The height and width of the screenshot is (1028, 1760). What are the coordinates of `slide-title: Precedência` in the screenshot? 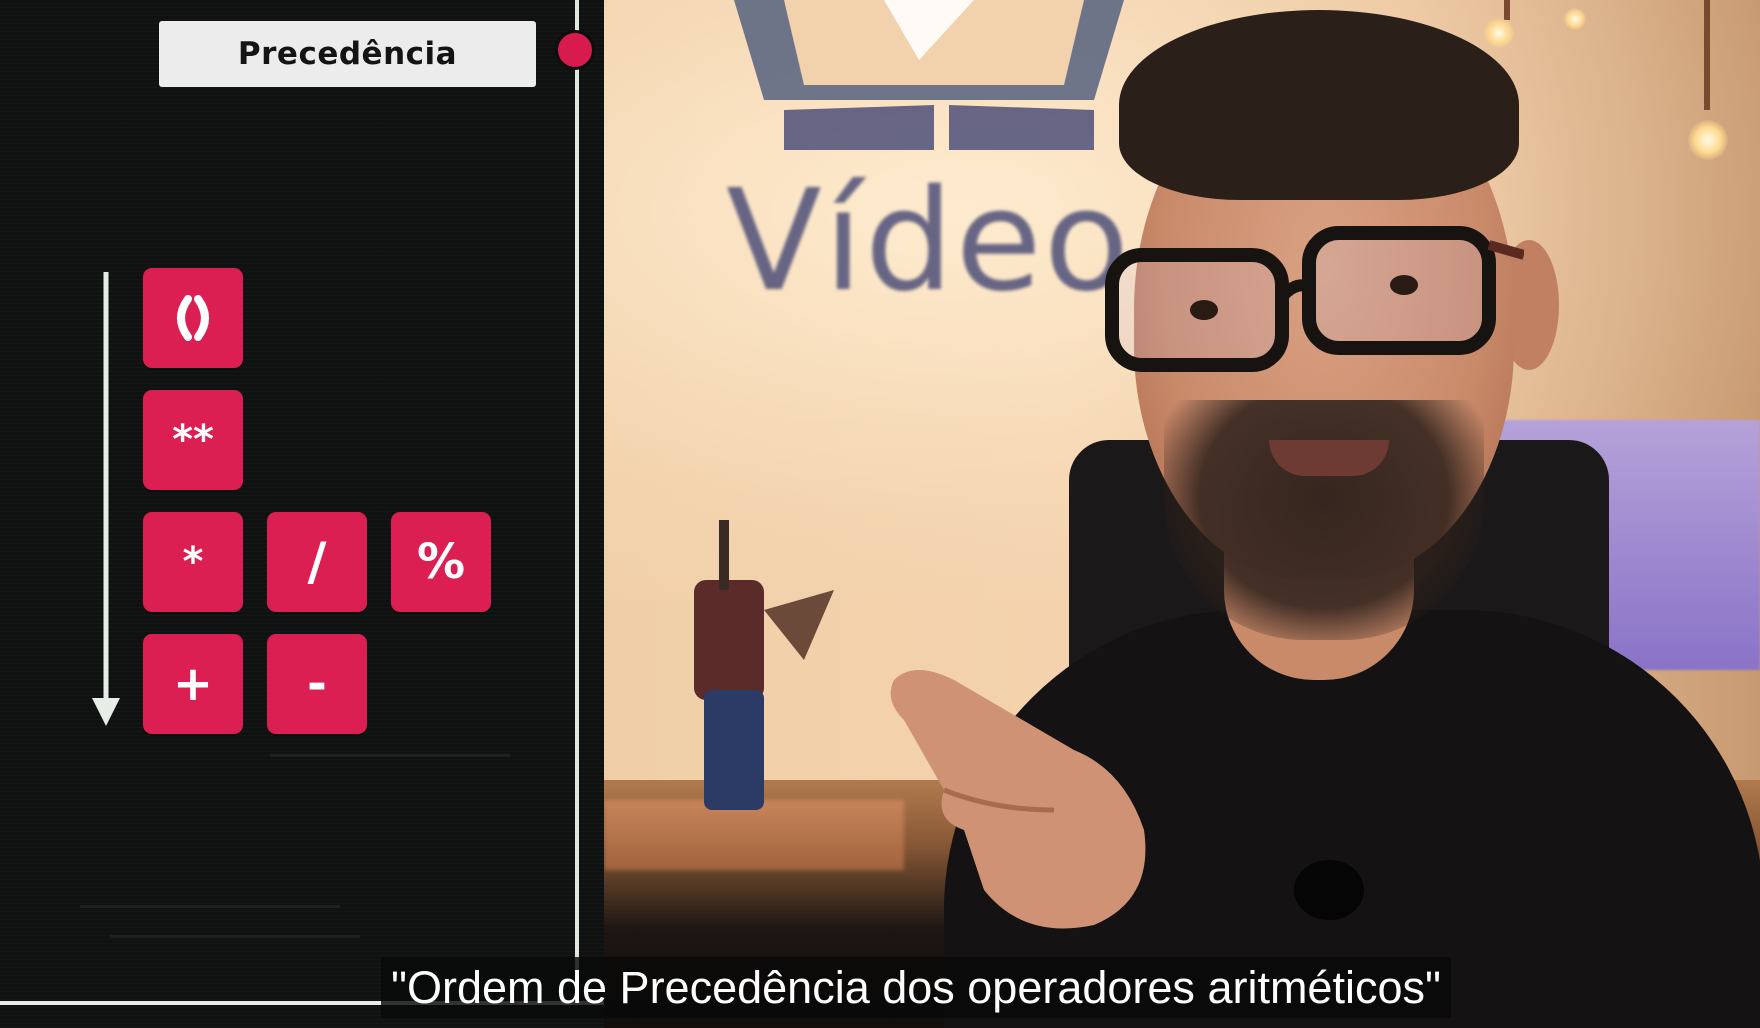 It's located at (347, 54).